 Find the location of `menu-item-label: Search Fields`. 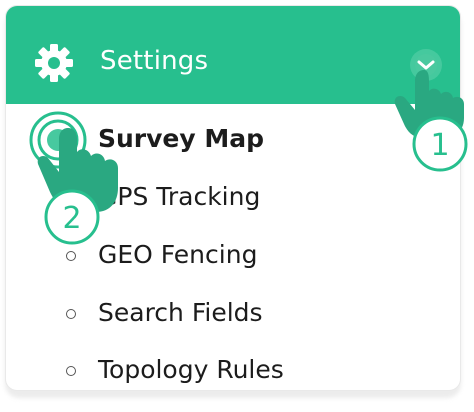

menu-item-label: Search Fields is located at coordinates (180, 312).